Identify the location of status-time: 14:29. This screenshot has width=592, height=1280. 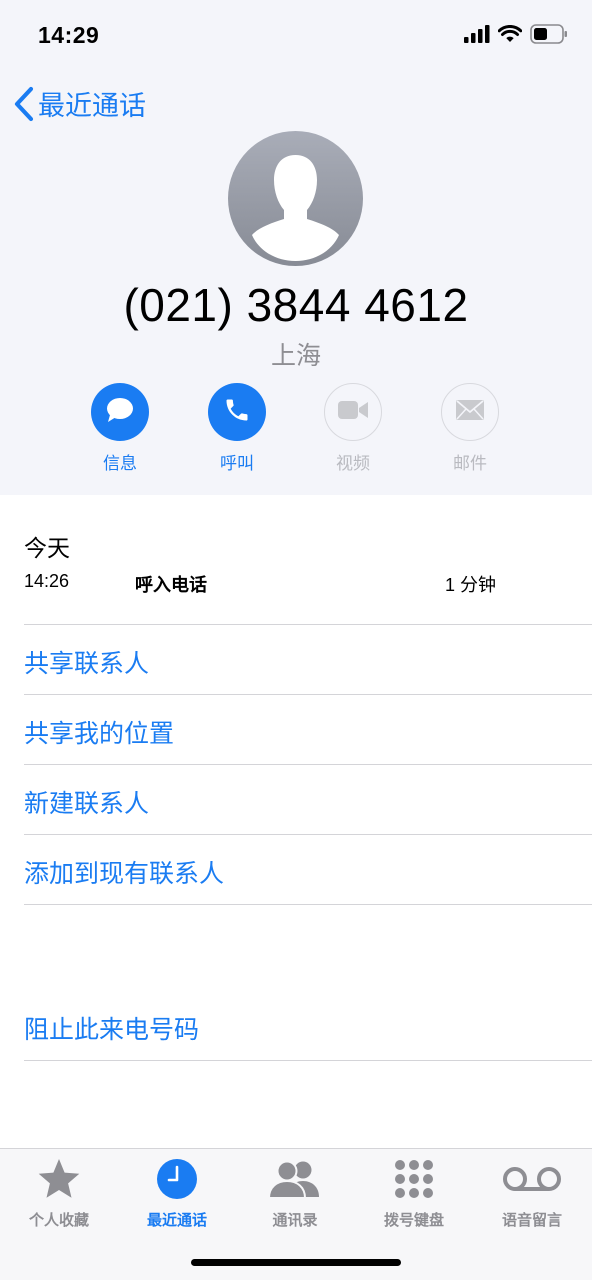
(69, 35).